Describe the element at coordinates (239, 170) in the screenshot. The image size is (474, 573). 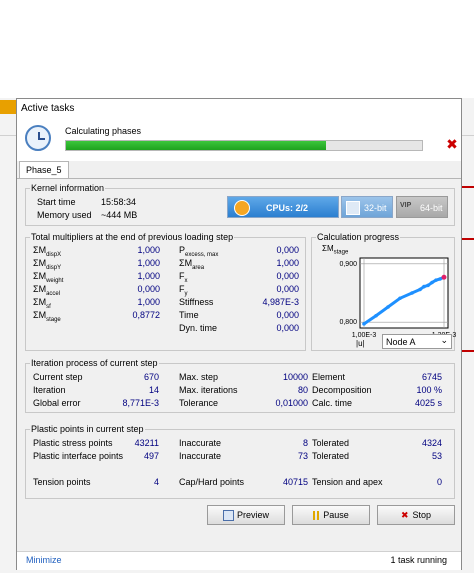
I see `phase-tabstrip: Phase_5` at that location.